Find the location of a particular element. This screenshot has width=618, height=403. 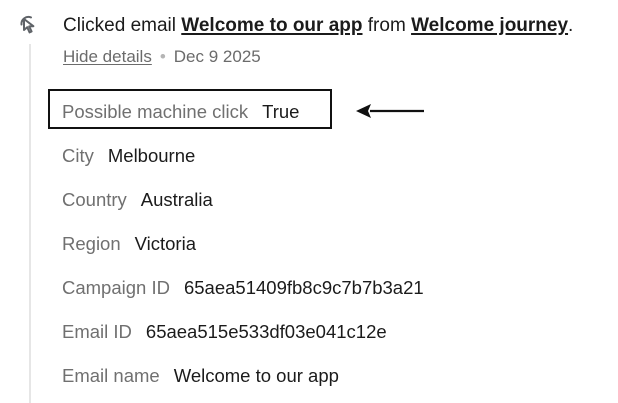

detail-row-city: City Melbourne is located at coordinates (128, 156).